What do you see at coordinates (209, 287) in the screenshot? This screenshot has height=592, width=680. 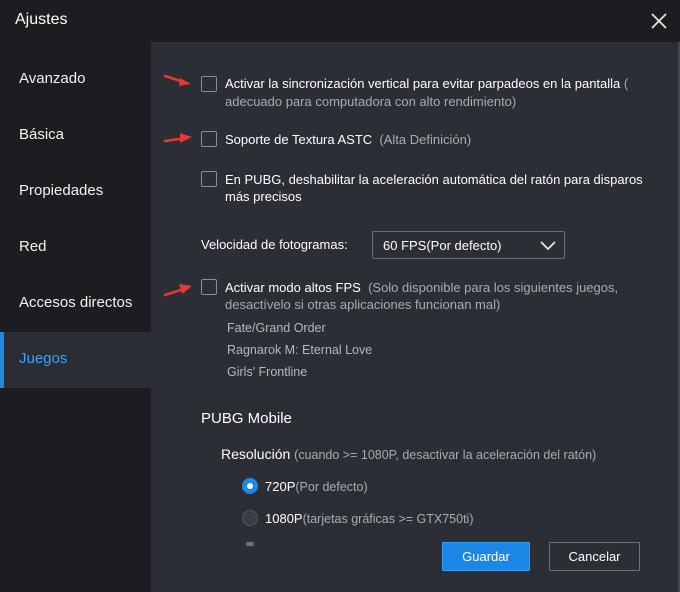 I see `high-fps-checkbox` at bounding box center [209, 287].